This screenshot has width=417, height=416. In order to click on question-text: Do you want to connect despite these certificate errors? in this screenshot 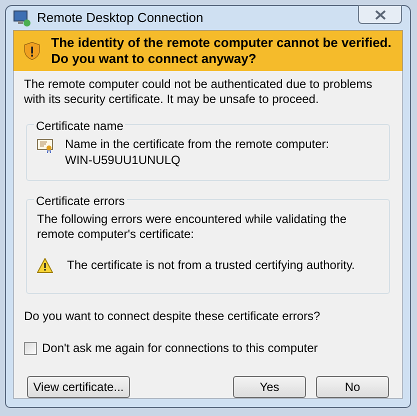, I will do `click(173, 316)`.